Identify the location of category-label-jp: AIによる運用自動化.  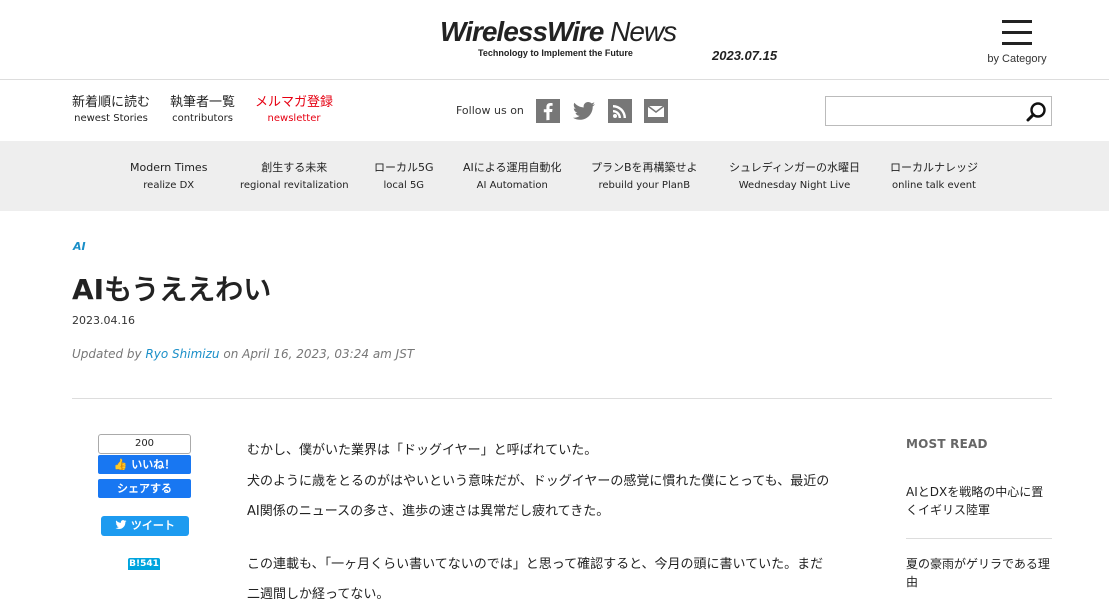
(512, 167).